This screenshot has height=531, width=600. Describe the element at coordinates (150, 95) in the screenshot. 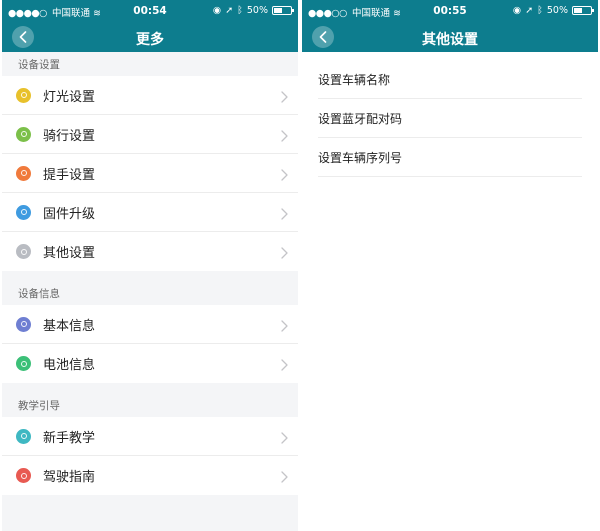

I see `list-item: 灯光设置` at that location.